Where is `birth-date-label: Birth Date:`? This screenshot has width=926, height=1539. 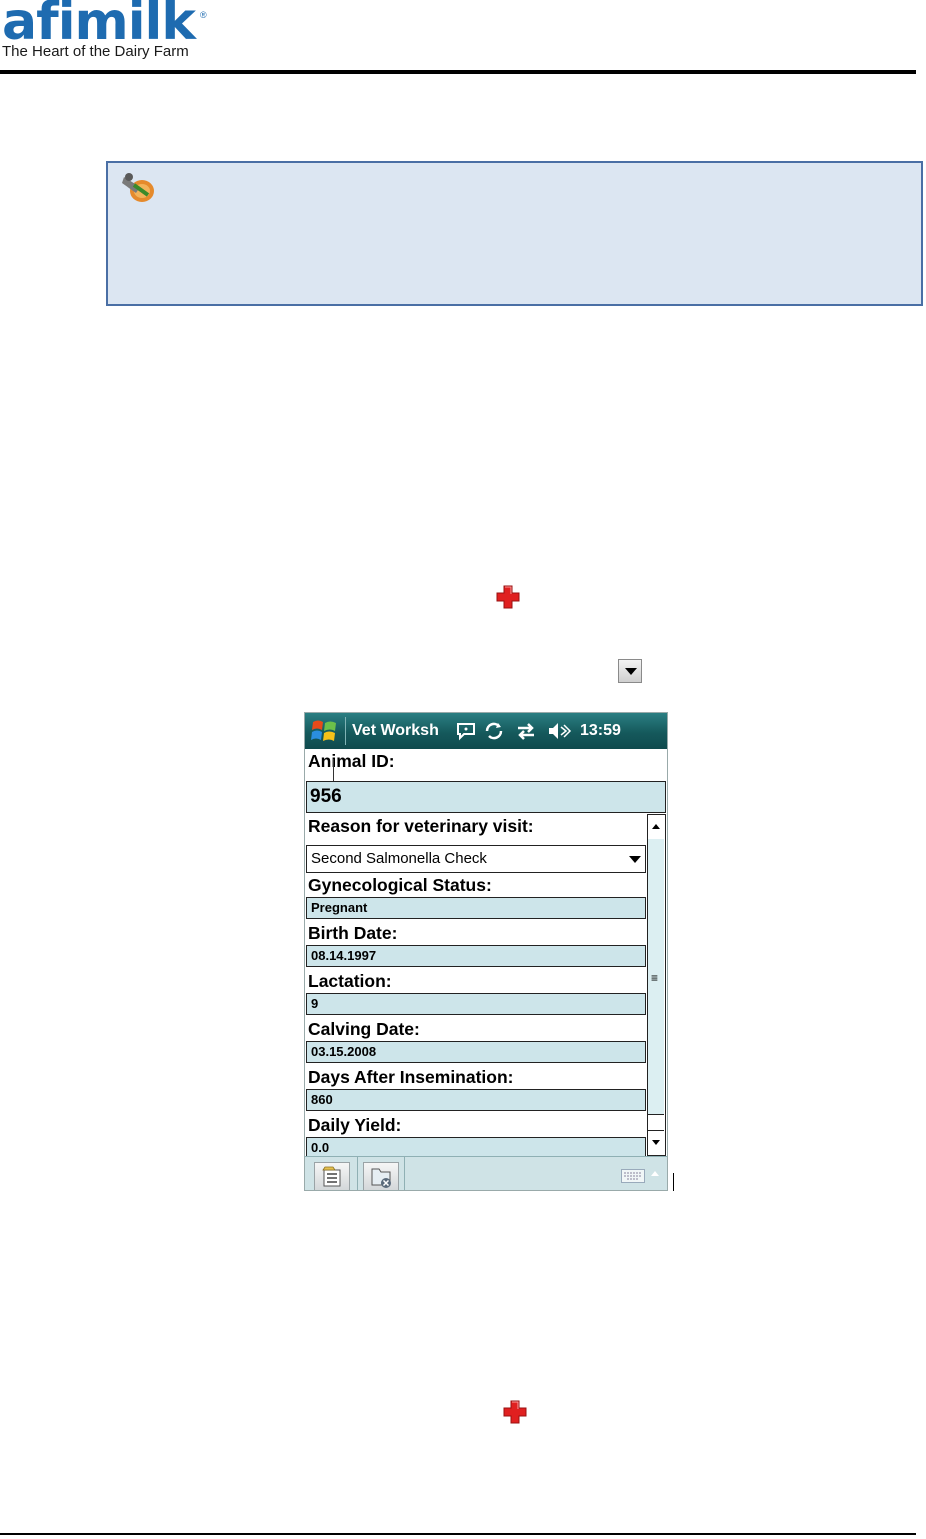 birth-date-label: Birth Date: is located at coordinates (353, 933).